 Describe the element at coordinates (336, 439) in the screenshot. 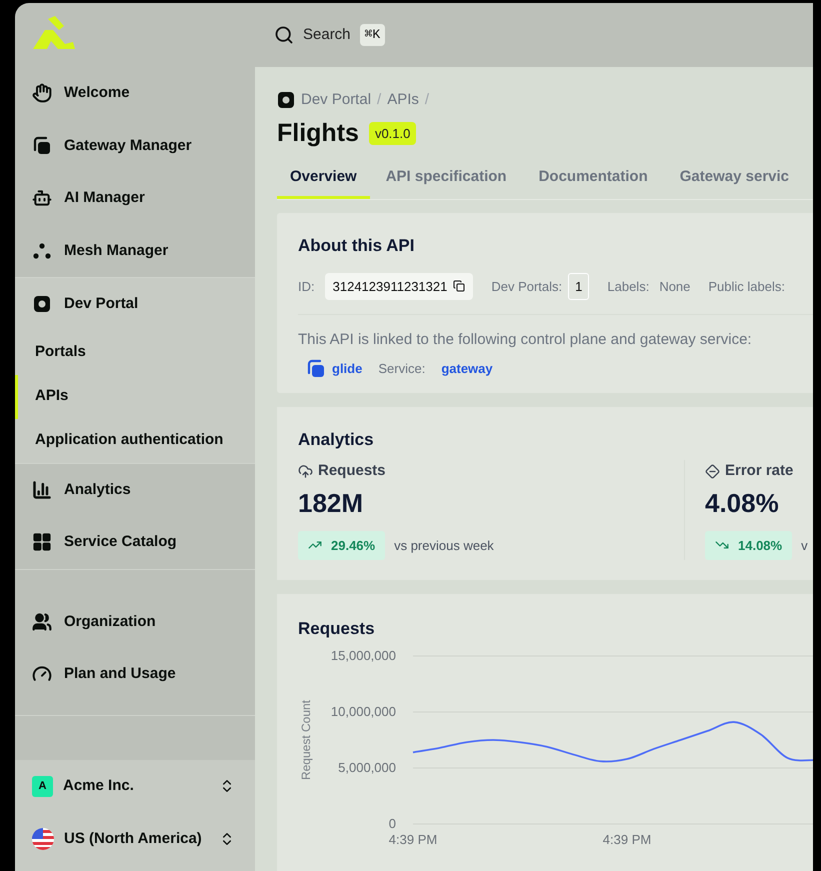

I see `card-title: Analytics` at that location.